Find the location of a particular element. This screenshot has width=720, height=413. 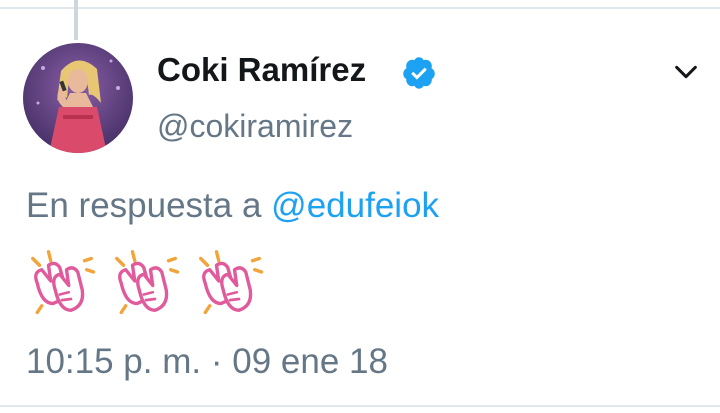

bottom-divider is located at coordinates (360, 406).